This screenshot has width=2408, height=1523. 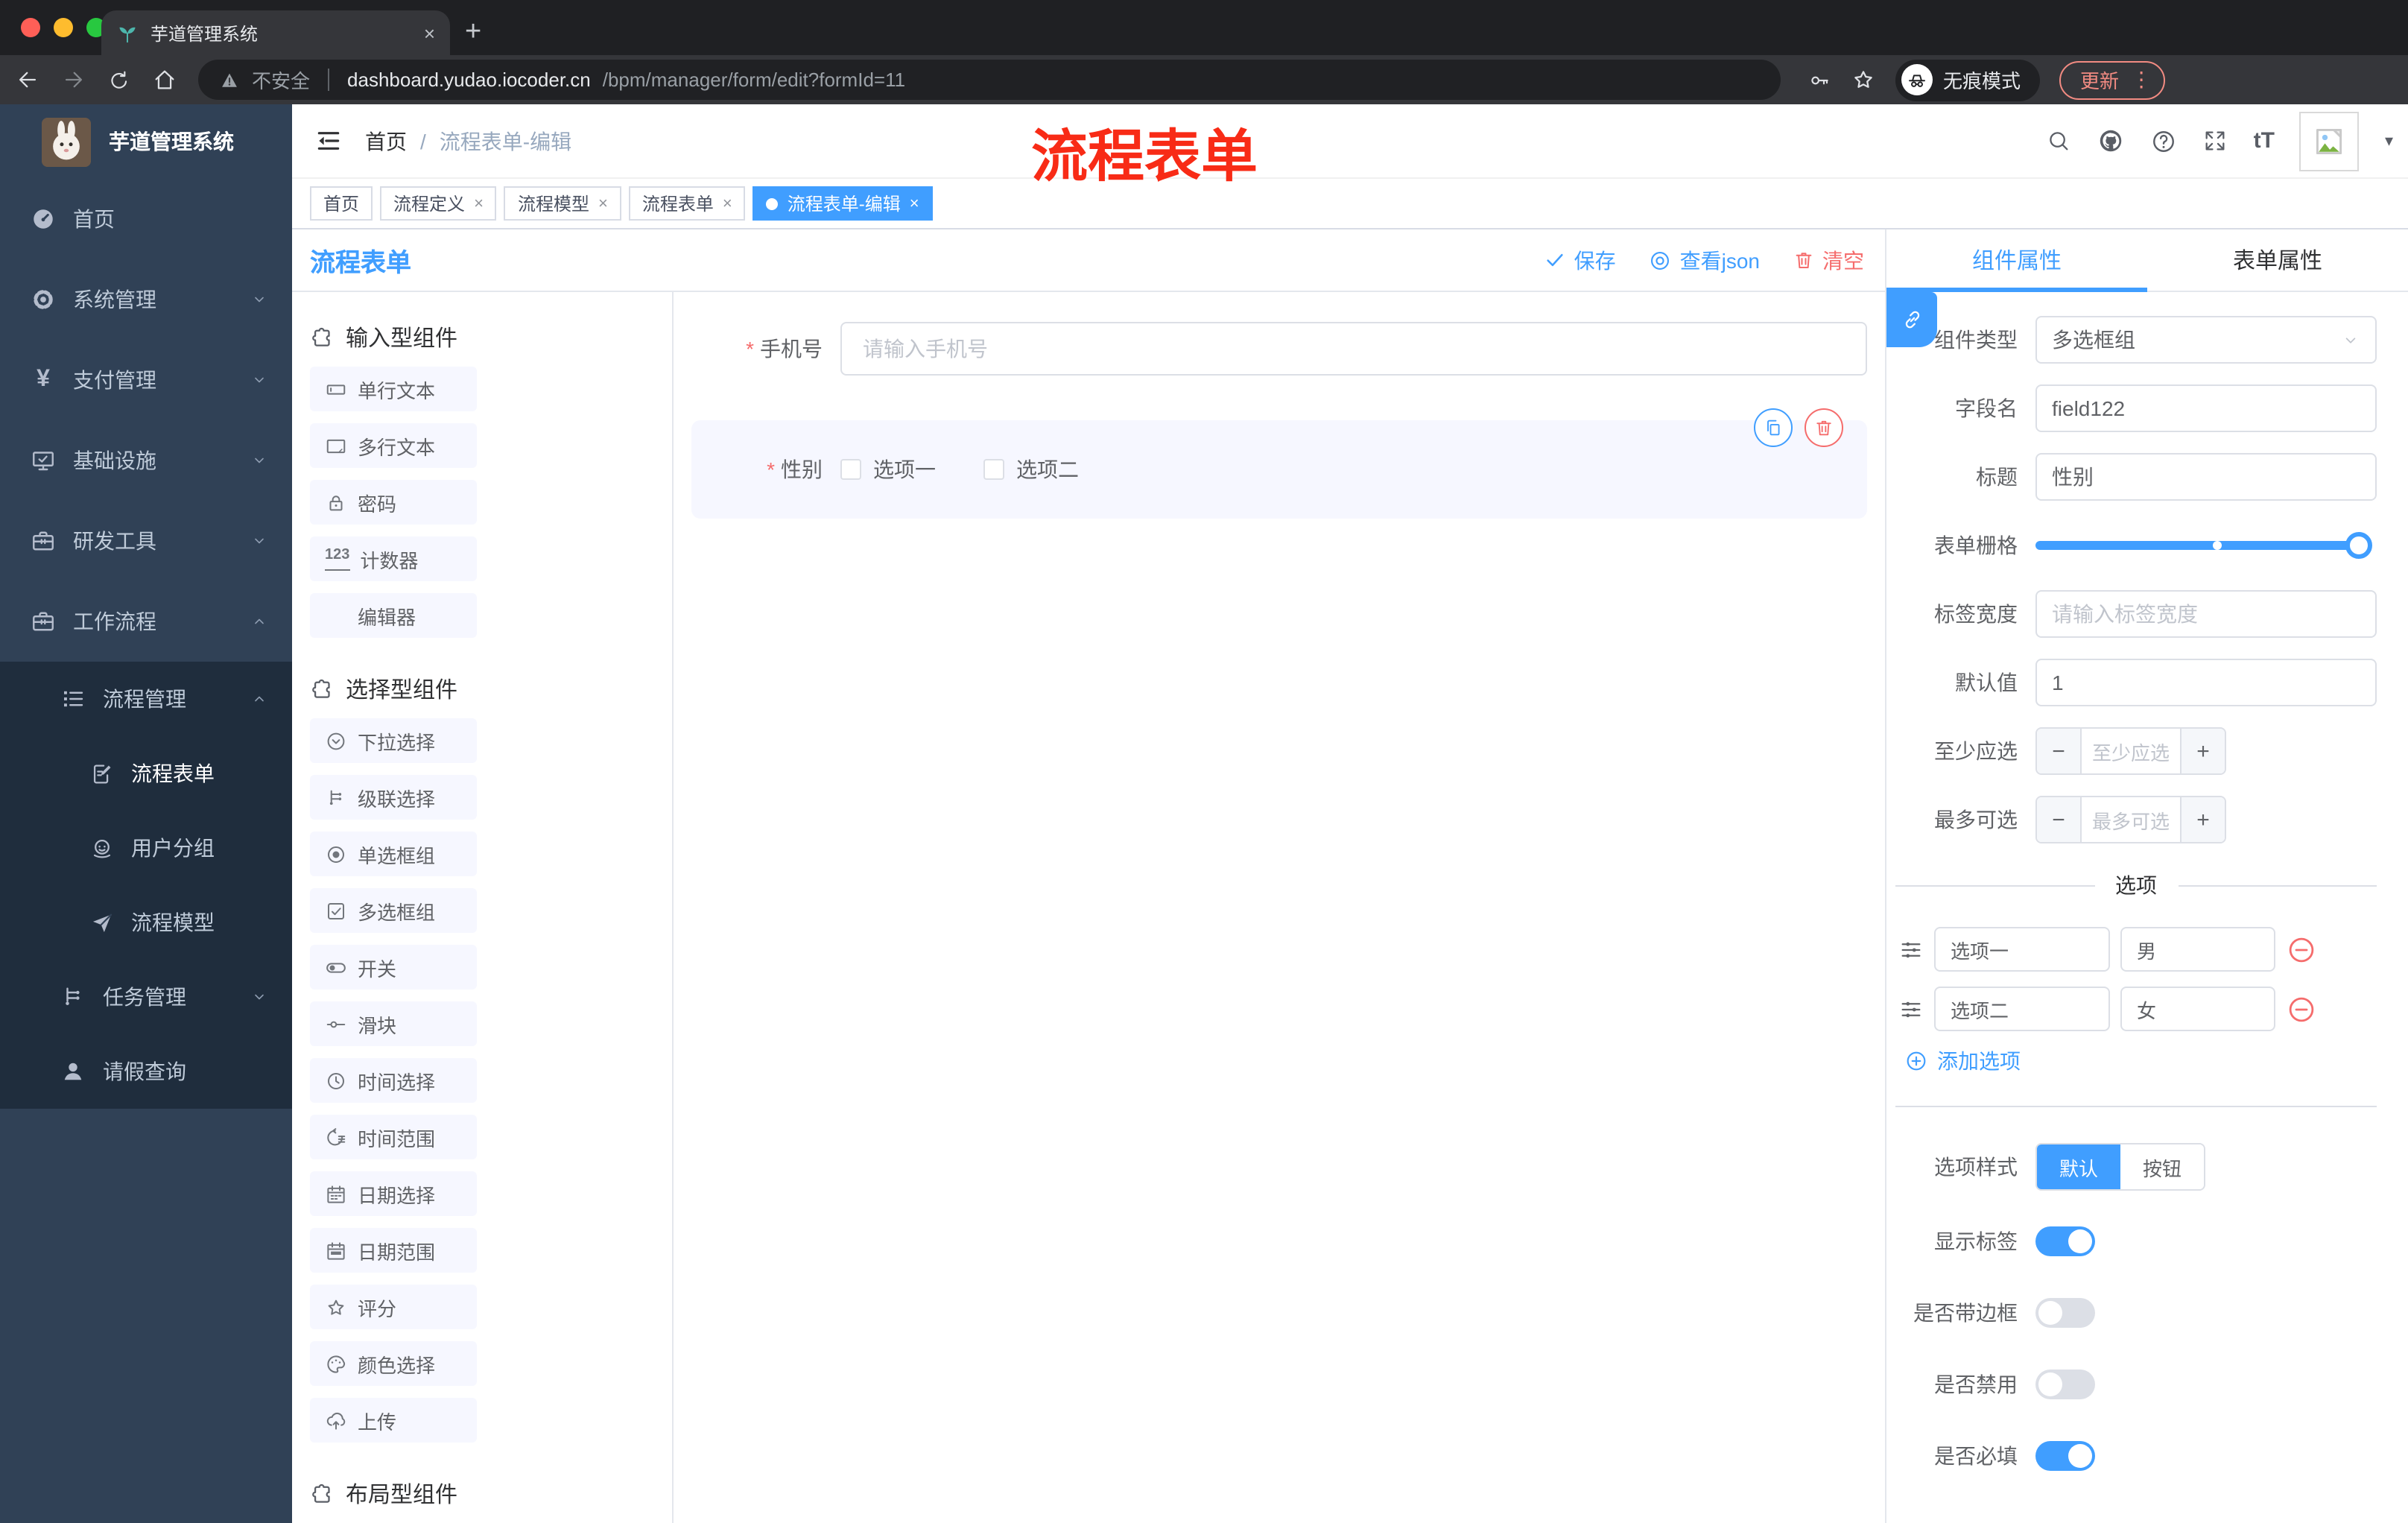 I want to click on canvas-field-phone: 手机号 请输入手机号, so click(x=1279, y=349).